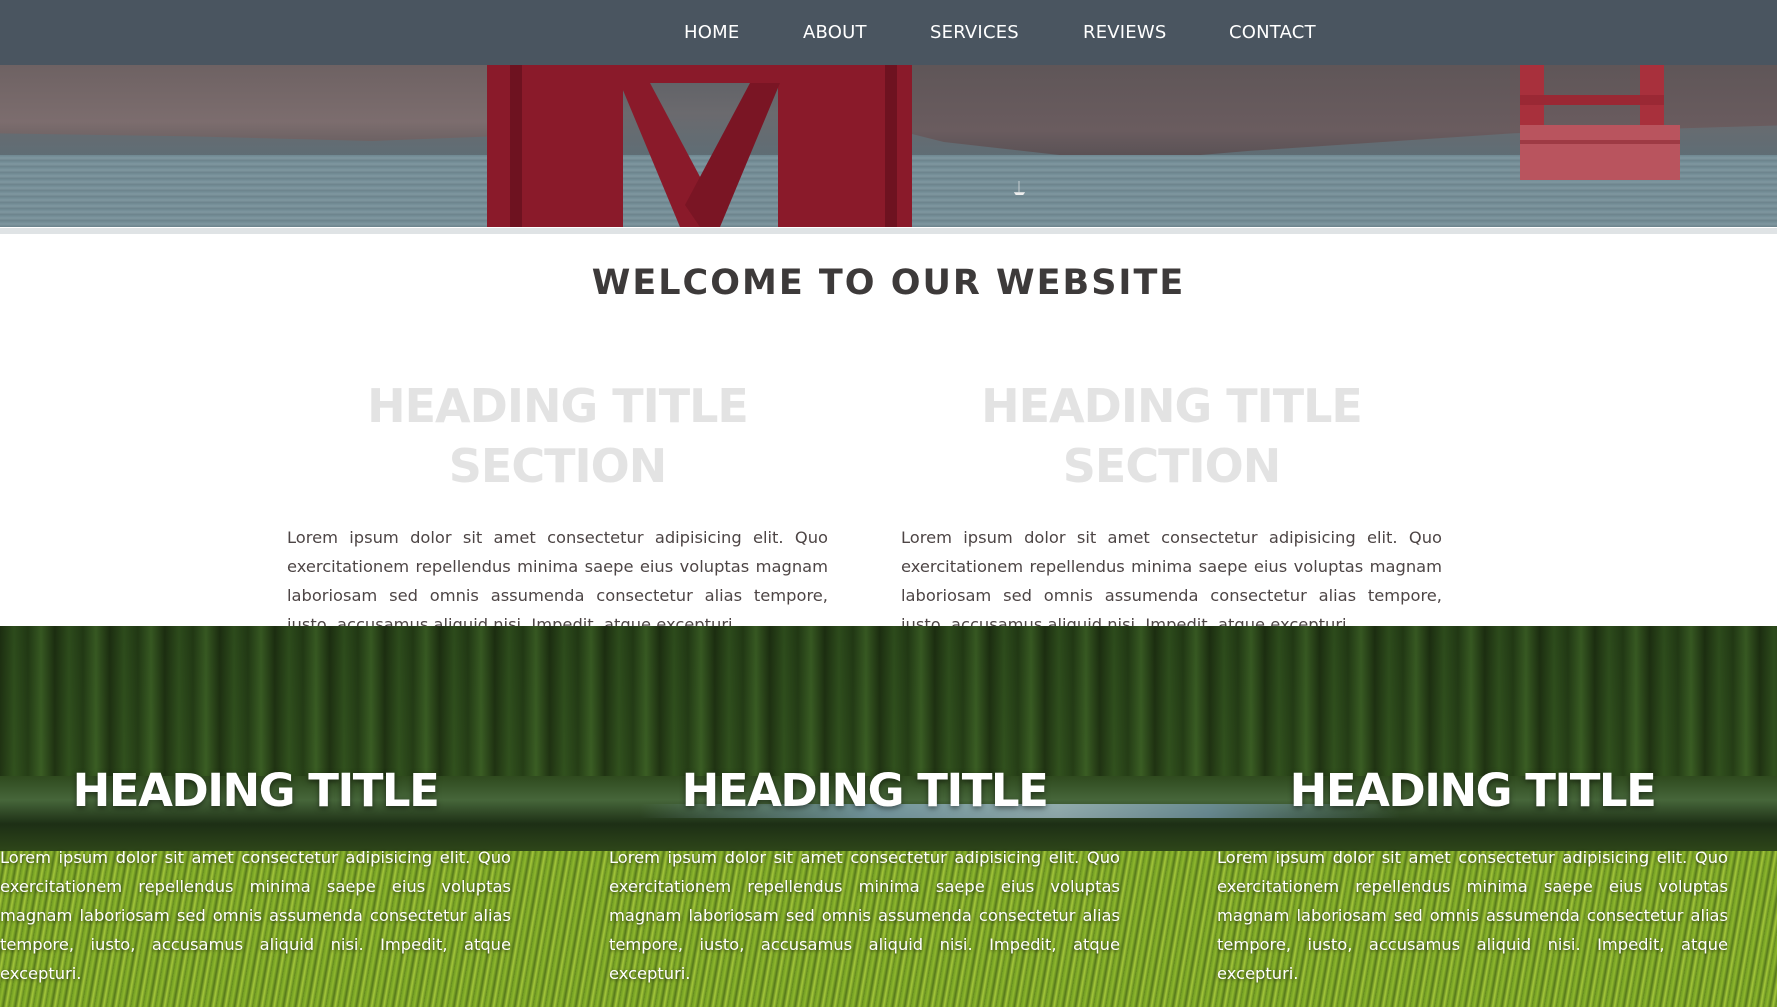  What do you see at coordinates (835, 32) in the screenshot?
I see `nav-about-link: ABOUT` at bounding box center [835, 32].